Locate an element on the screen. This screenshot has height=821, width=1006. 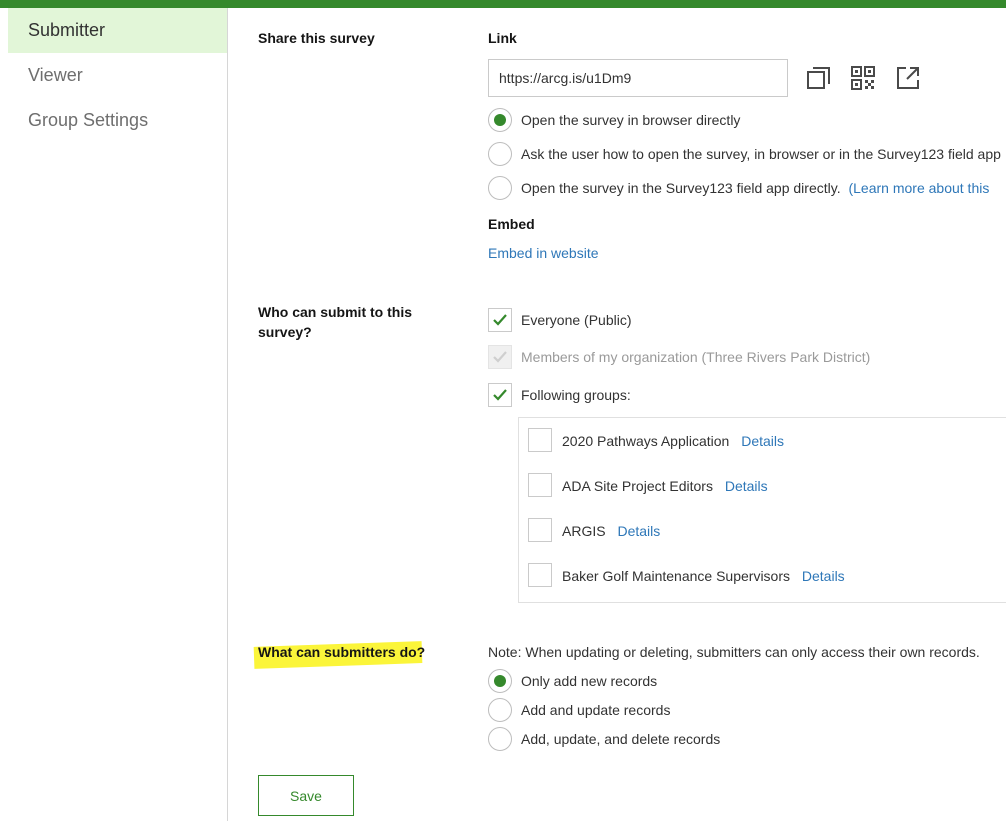
members-checkbox is located at coordinates (500, 357).